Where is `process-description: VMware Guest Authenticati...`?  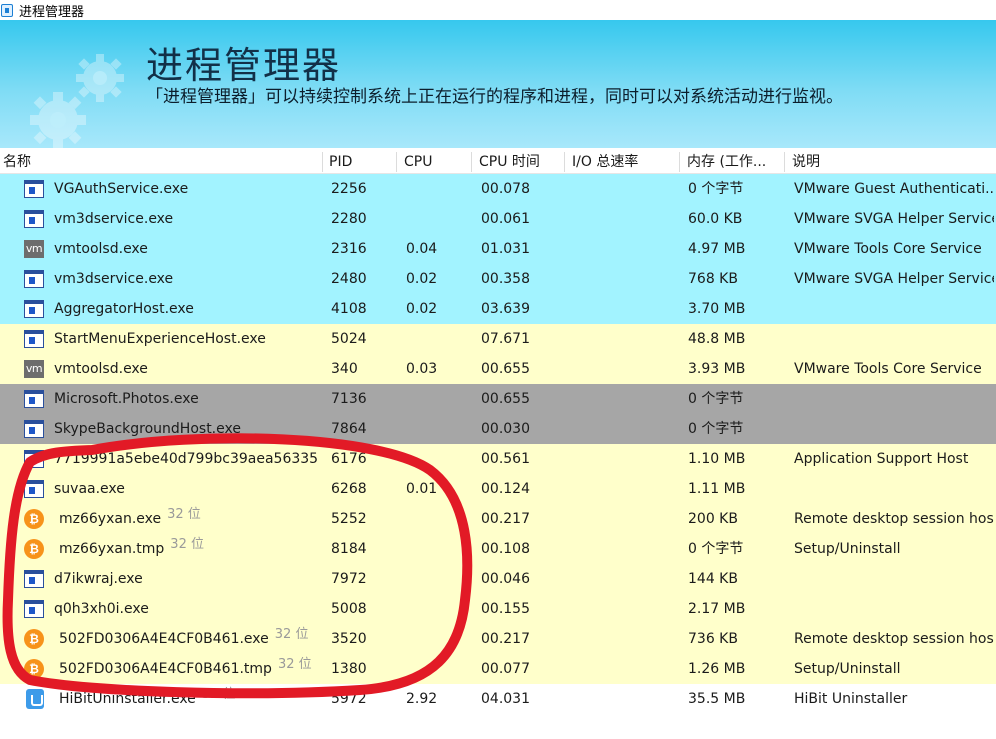 process-description: VMware Guest Authenticati... is located at coordinates (894, 189).